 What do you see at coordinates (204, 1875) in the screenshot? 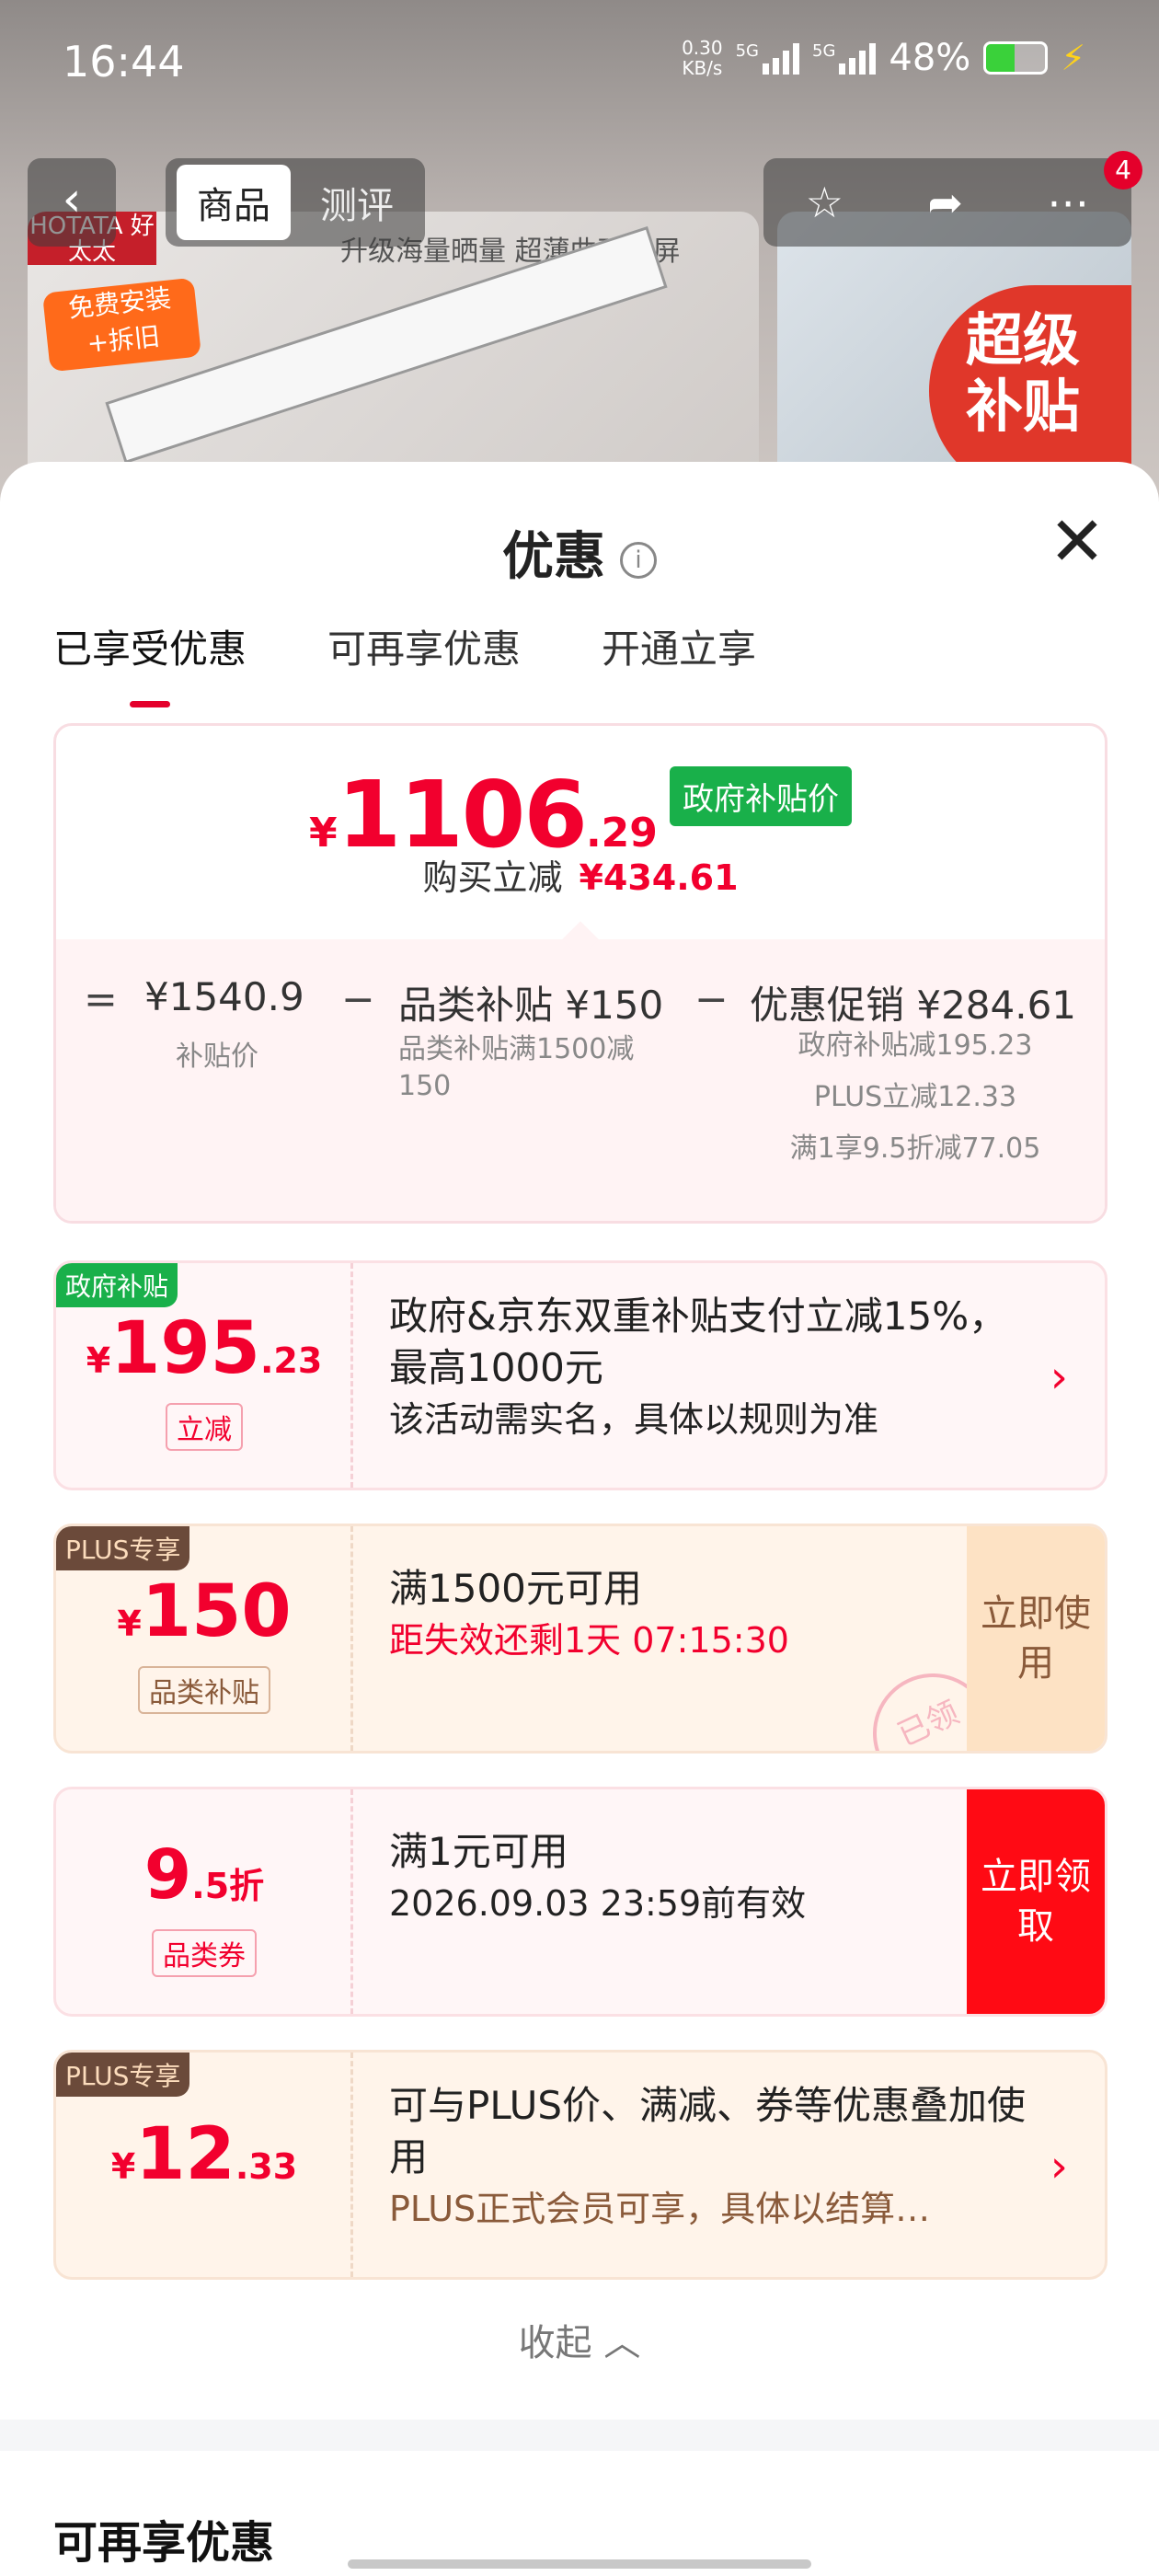
I see `coupon-discount: 9.5折` at bounding box center [204, 1875].